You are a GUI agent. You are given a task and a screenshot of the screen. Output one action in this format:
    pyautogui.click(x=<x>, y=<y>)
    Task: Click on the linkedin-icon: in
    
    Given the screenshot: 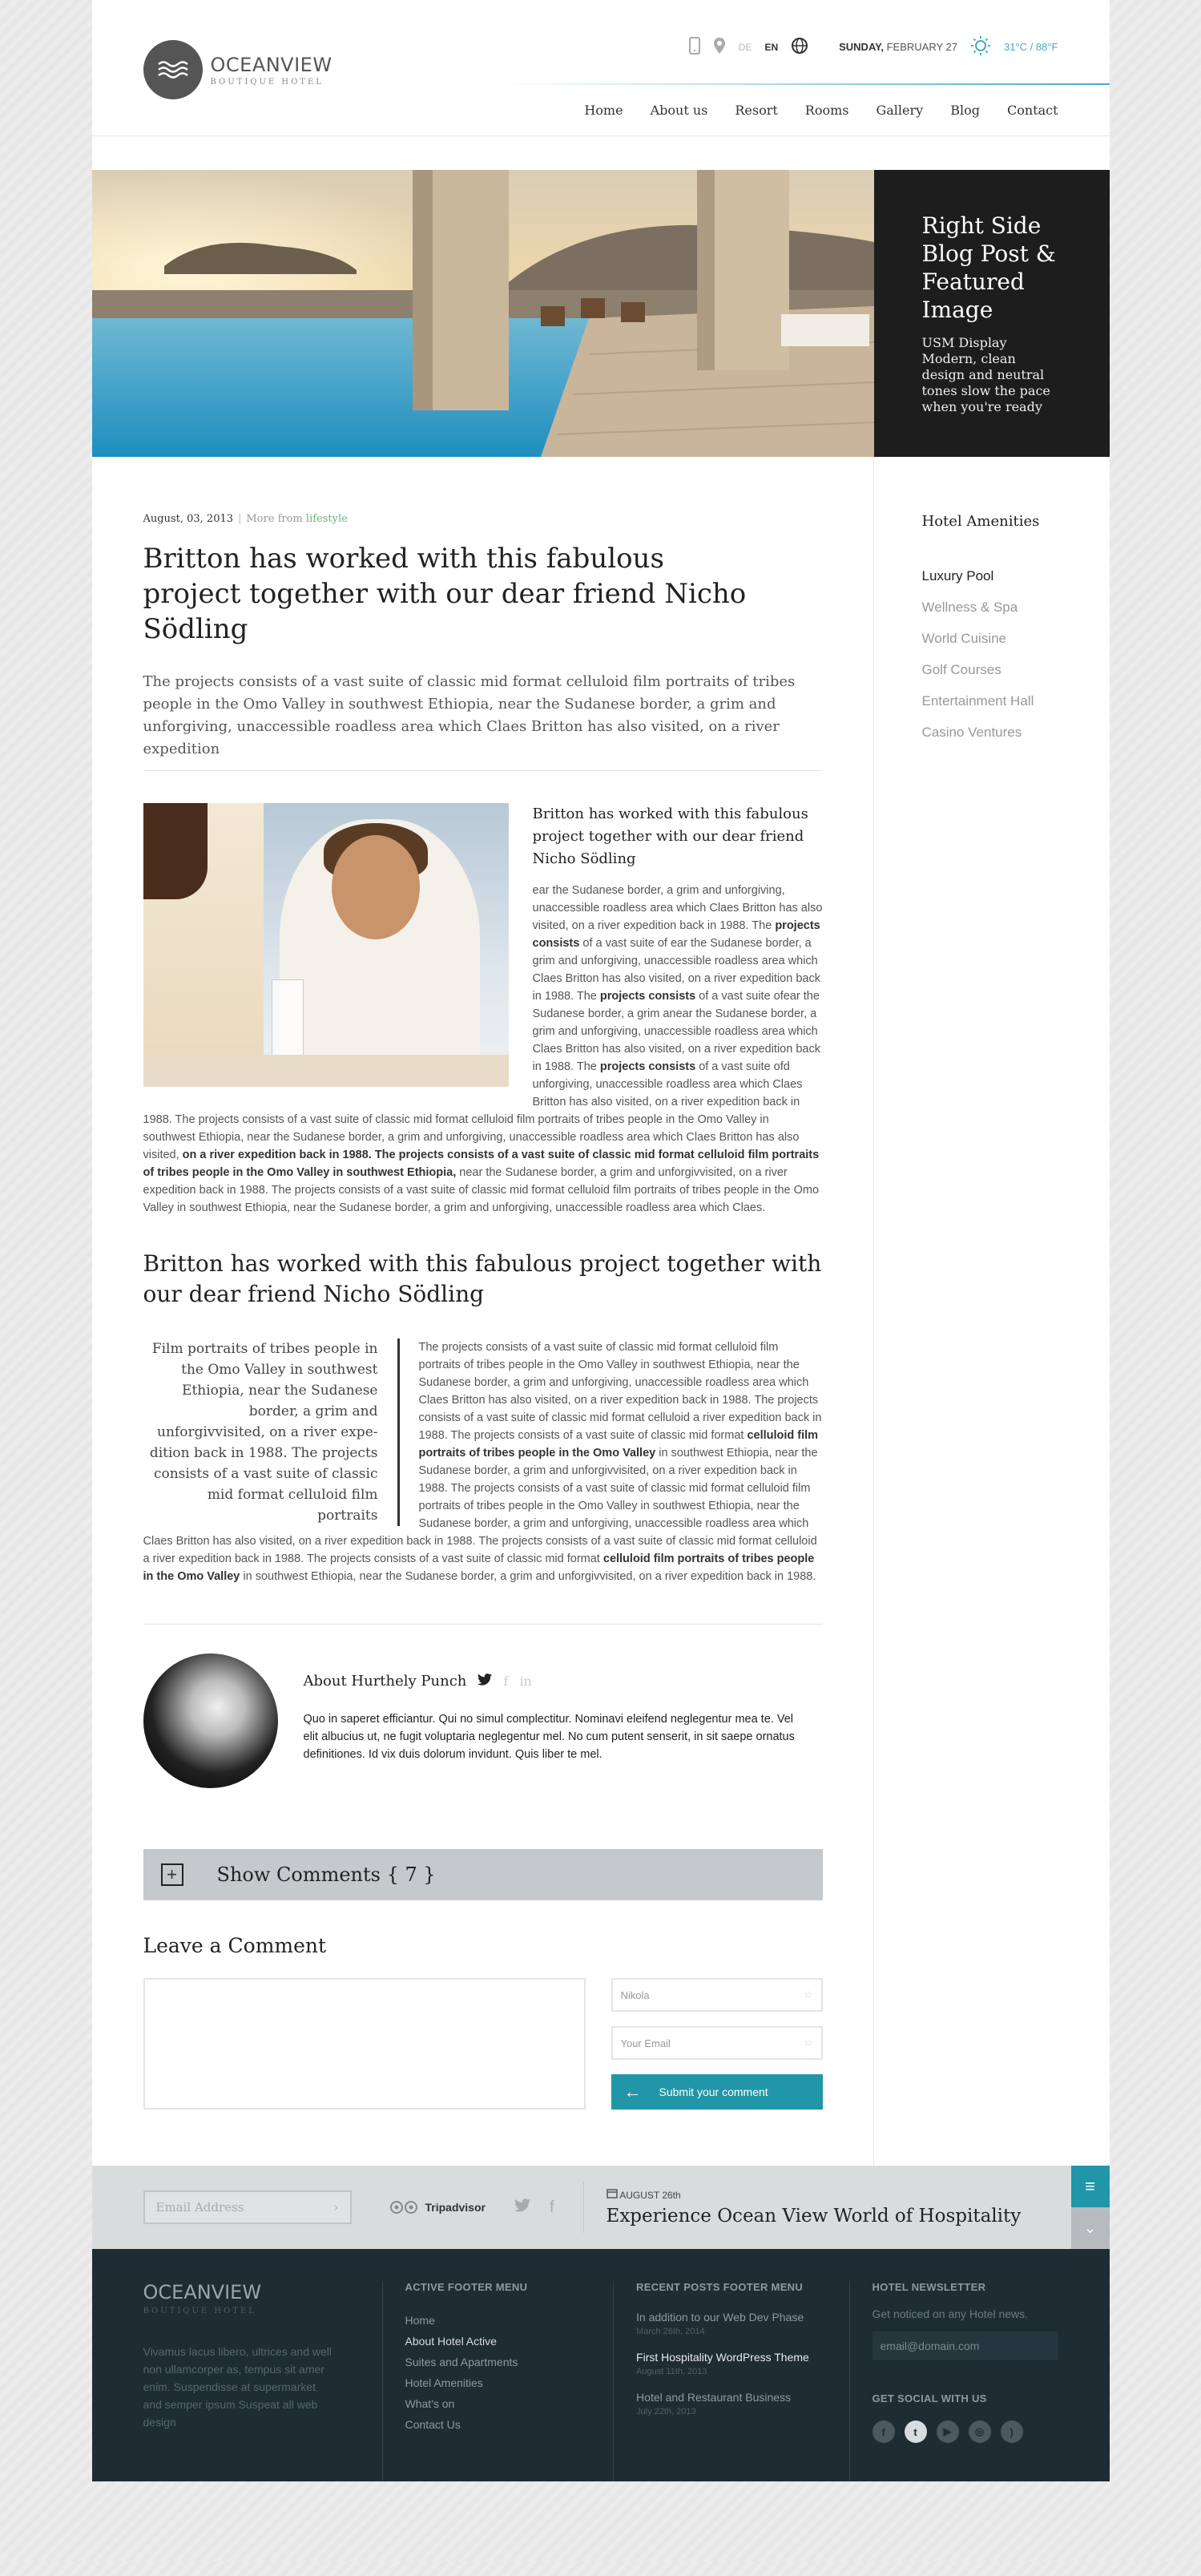 What is the action you would take?
    pyautogui.click(x=525, y=1682)
    